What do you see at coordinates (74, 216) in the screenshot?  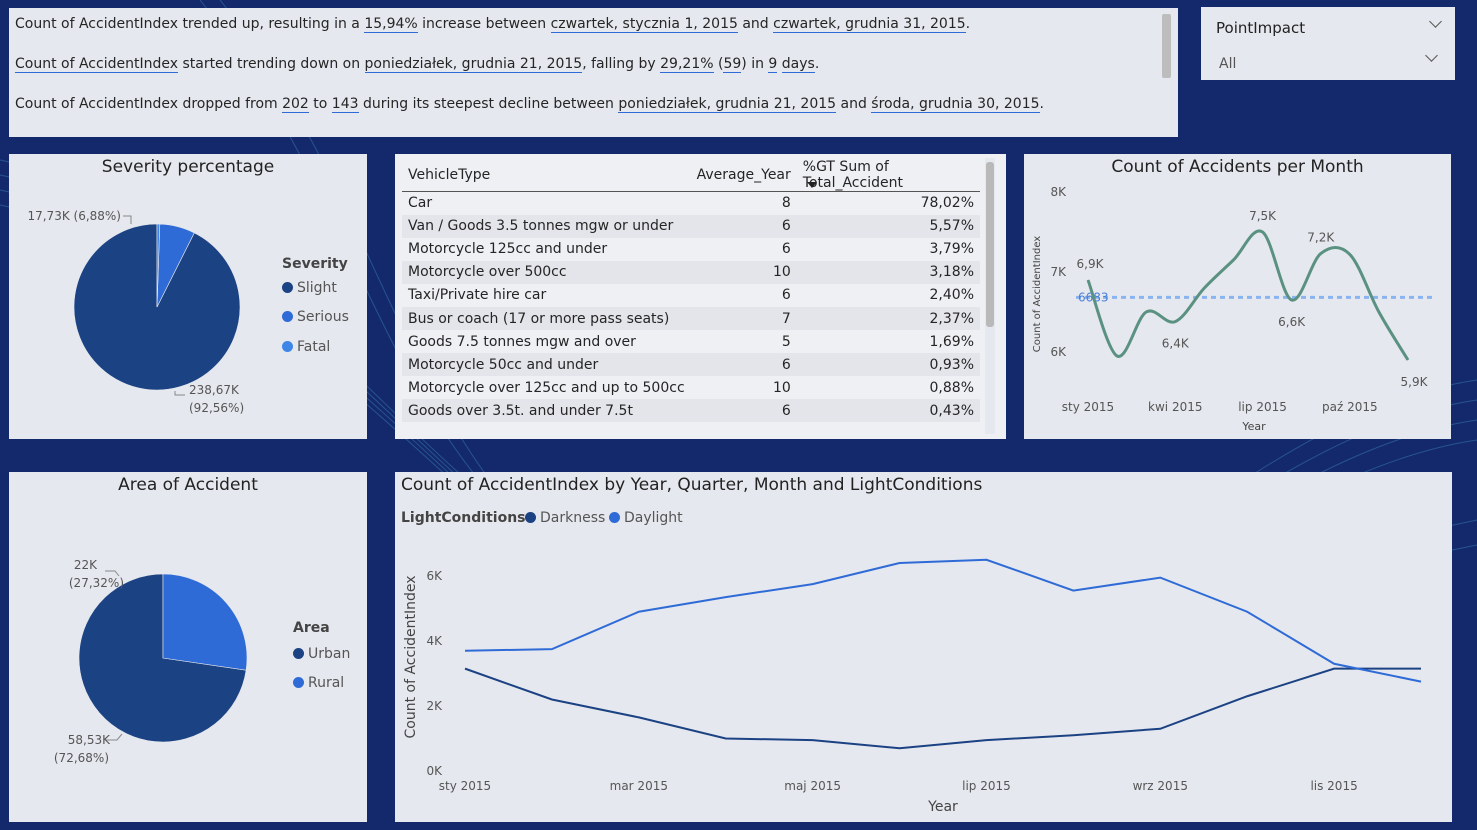 I see `data-label: 17,73K (6,88%)` at bounding box center [74, 216].